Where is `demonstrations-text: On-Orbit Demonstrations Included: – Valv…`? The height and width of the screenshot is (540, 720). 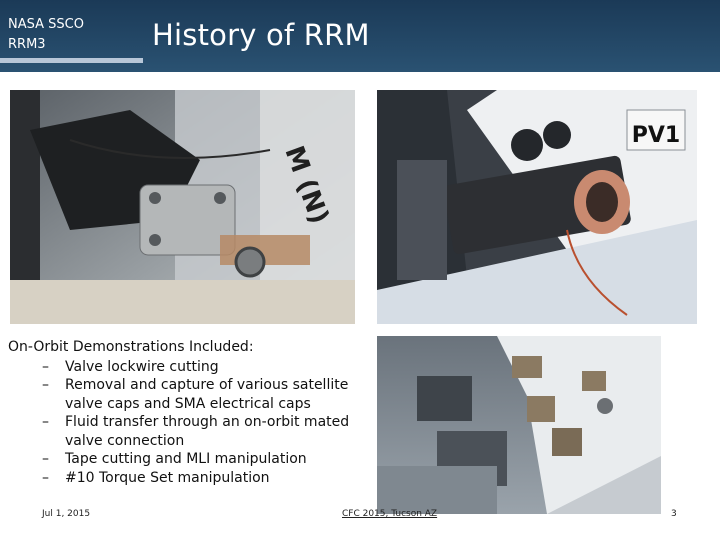 demonstrations-text: On-Orbit Demonstrations Included: – Valv… is located at coordinates (188, 412).